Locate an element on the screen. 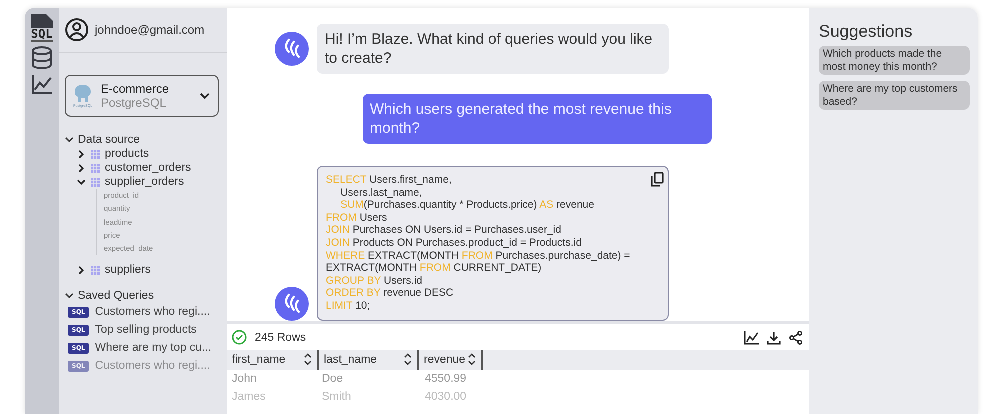  code-line: SUM(Purchases.quantity * Products.price) AS revenue is located at coordinates (467, 205).